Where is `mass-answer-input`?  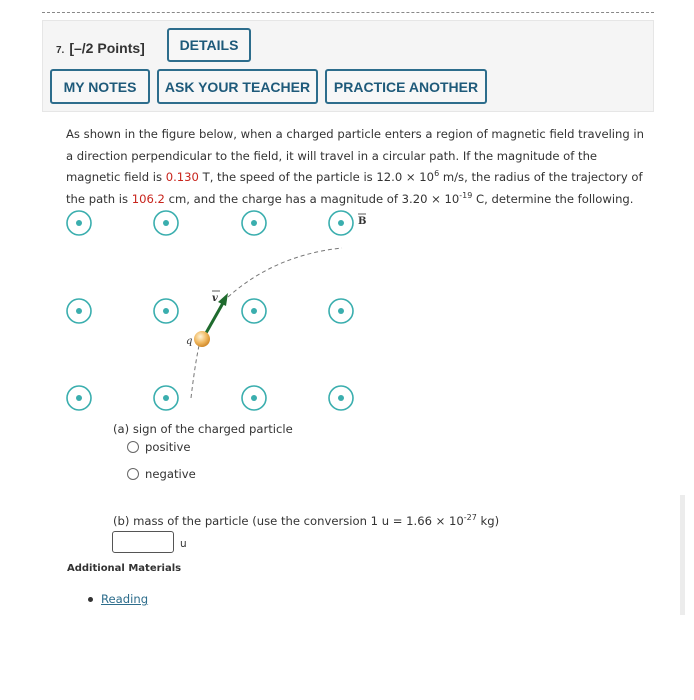
mass-answer-input is located at coordinates (143, 542).